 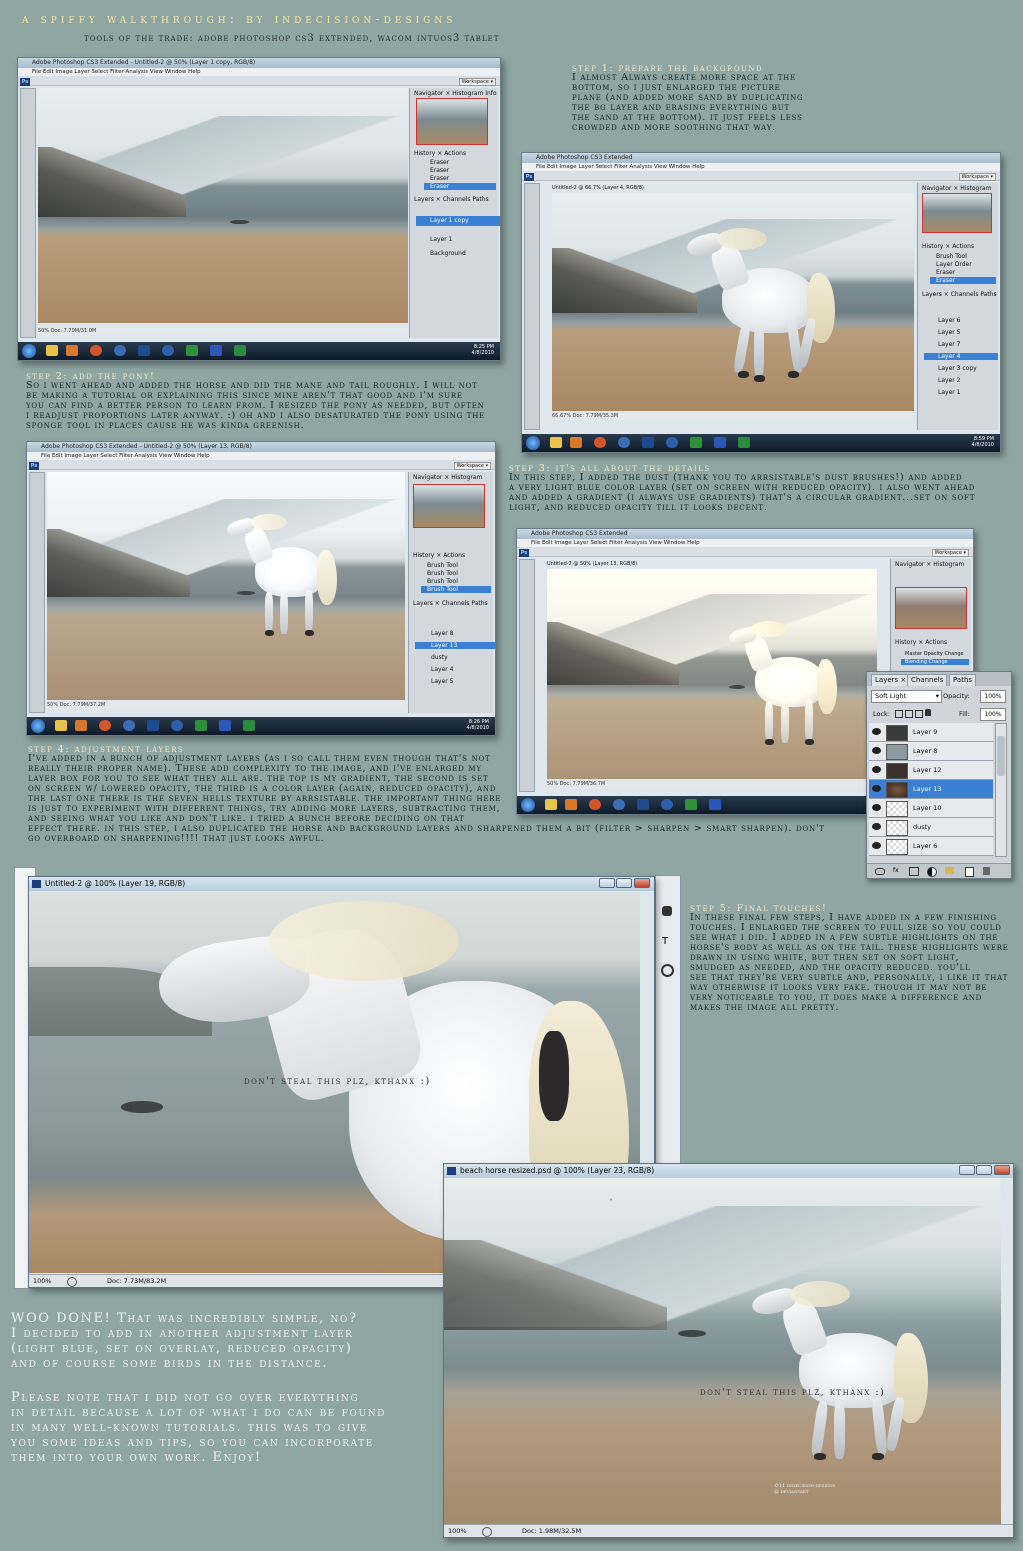 I want to click on history-item: Layer Order, so click(x=954, y=264).